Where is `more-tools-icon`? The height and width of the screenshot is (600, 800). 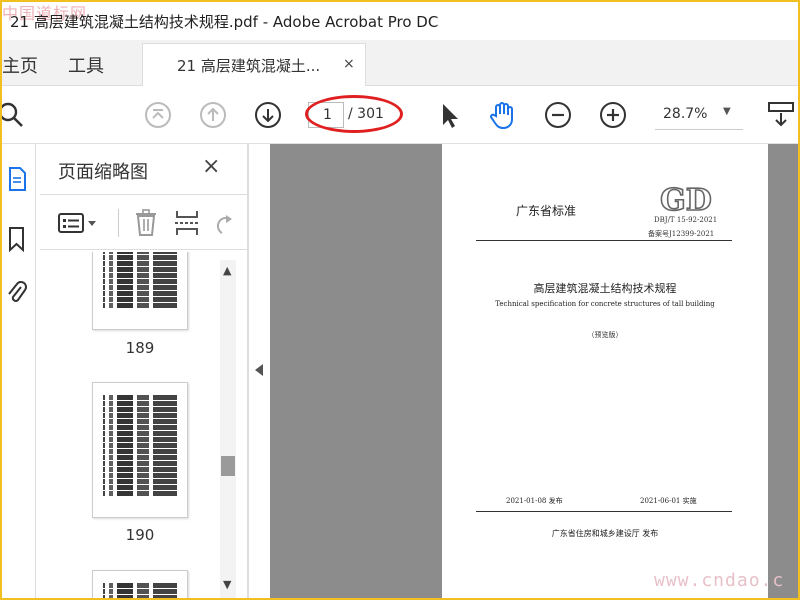
more-tools-icon is located at coordinates (781, 115).